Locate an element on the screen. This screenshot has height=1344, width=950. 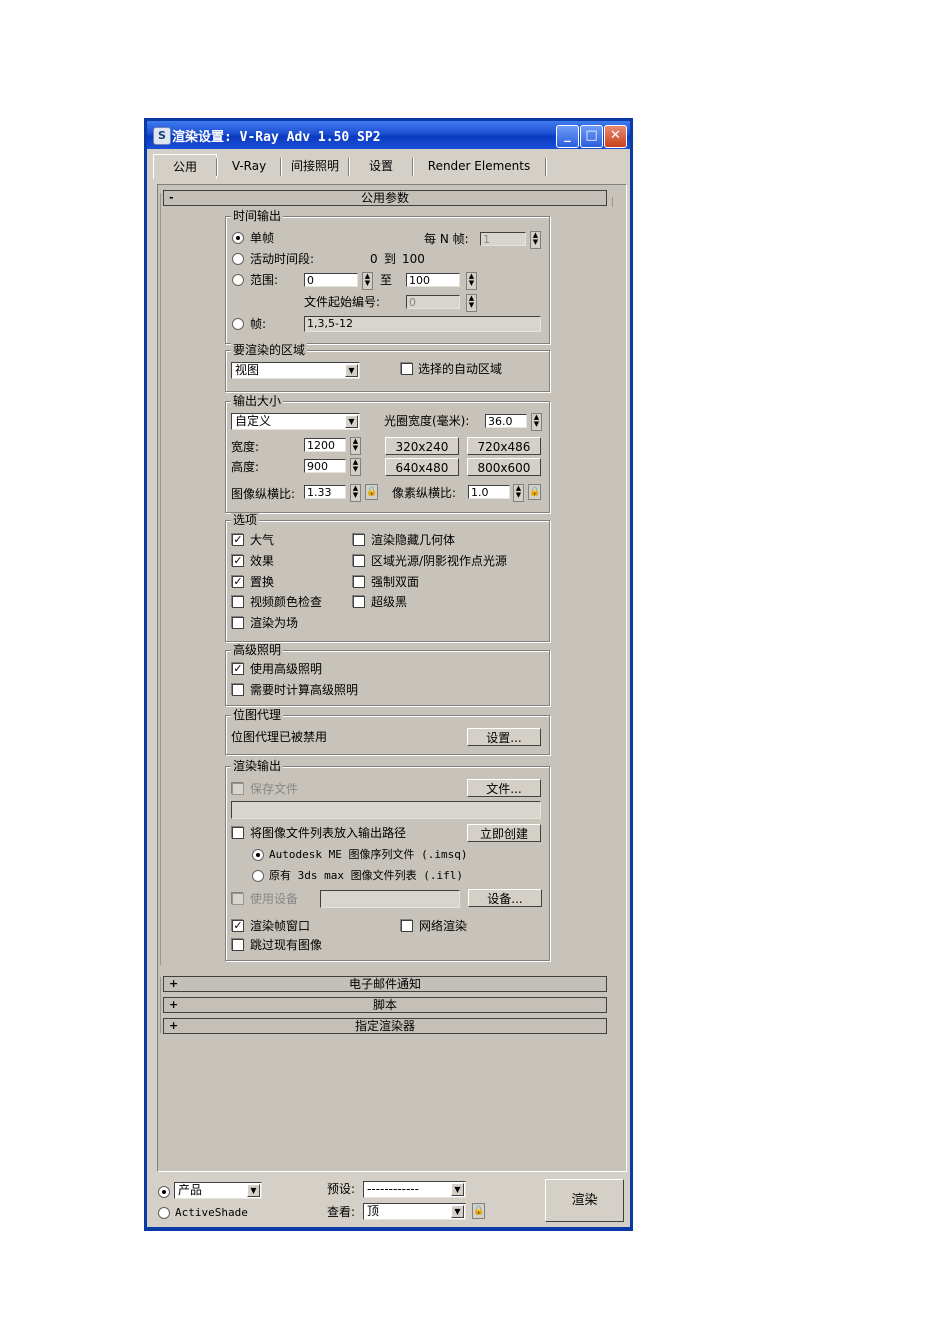
range-radio is located at coordinates (238, 280).